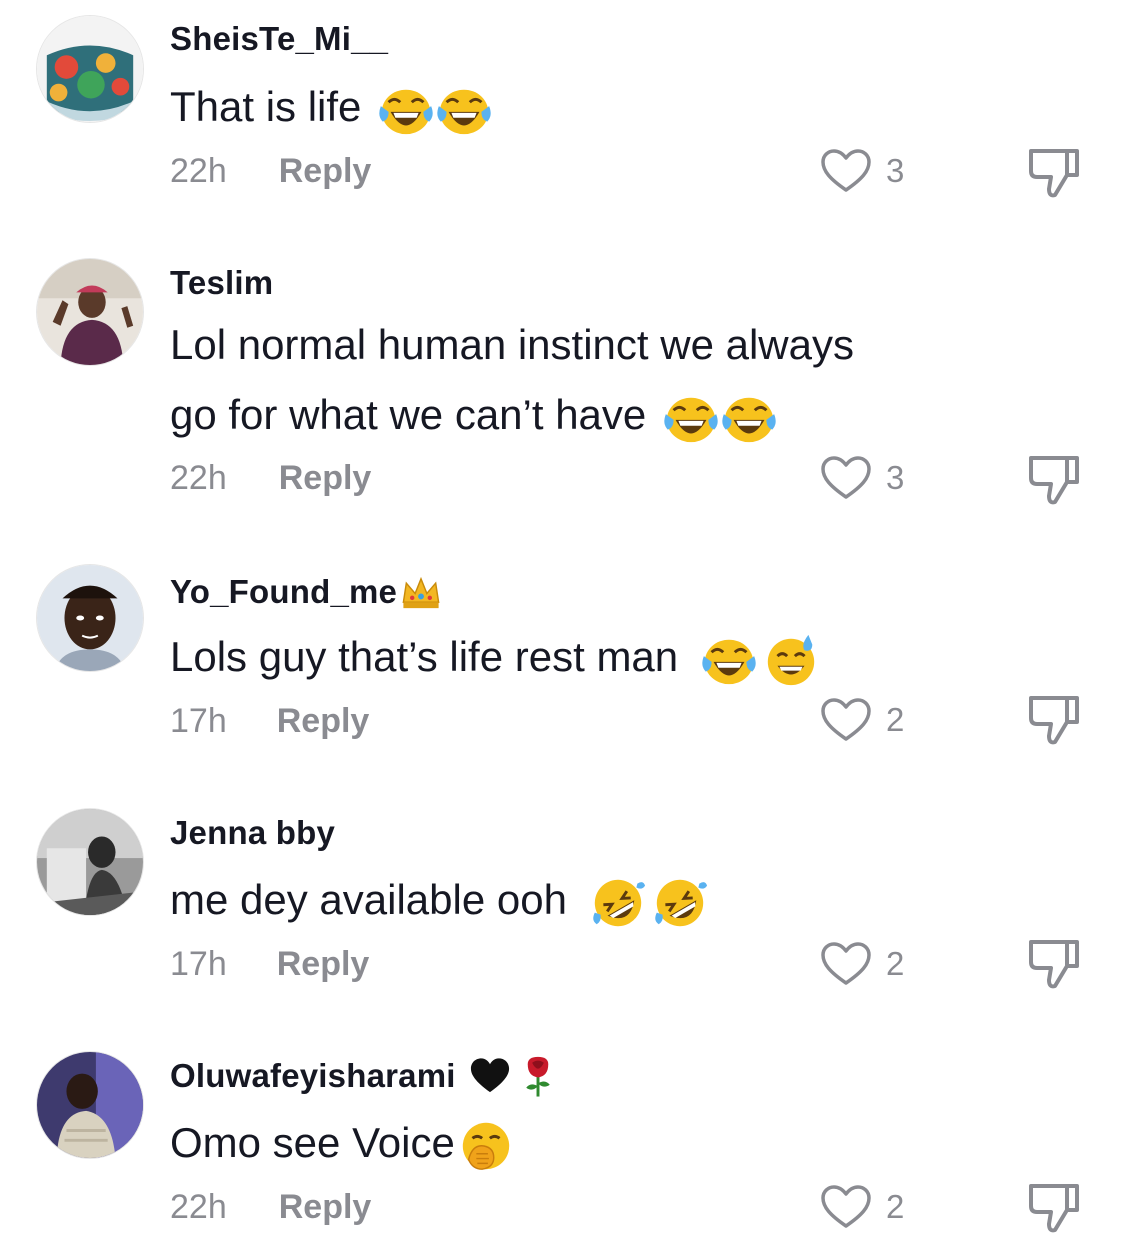  Describe the element at coordinates (365, 1076) in the screenshot. I see `comment-username: Oluwafeyisharami` at that location.